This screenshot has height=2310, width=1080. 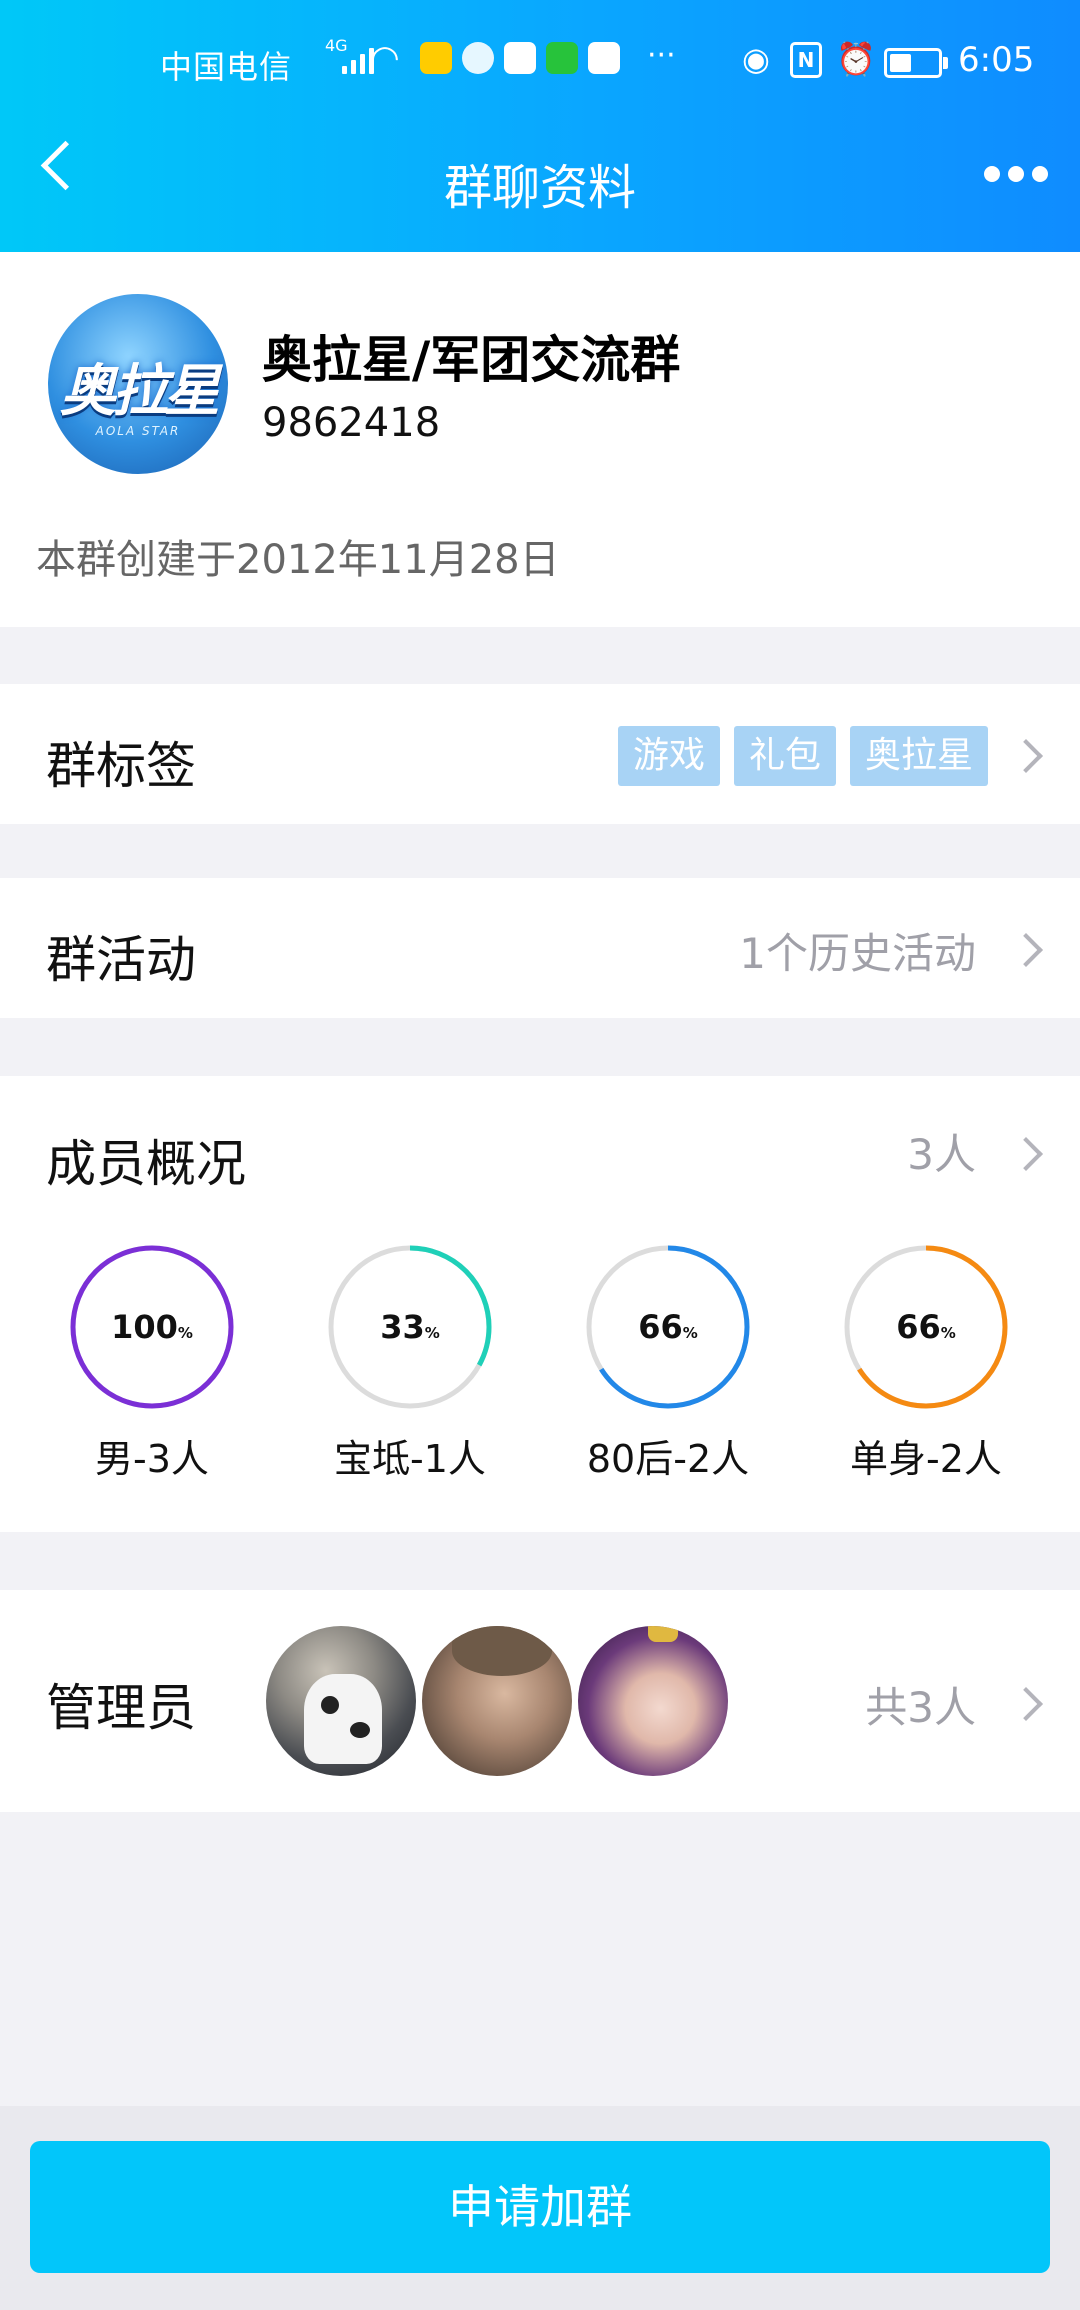 I want to click on more-options-icon, so click(x=1016, y=174).